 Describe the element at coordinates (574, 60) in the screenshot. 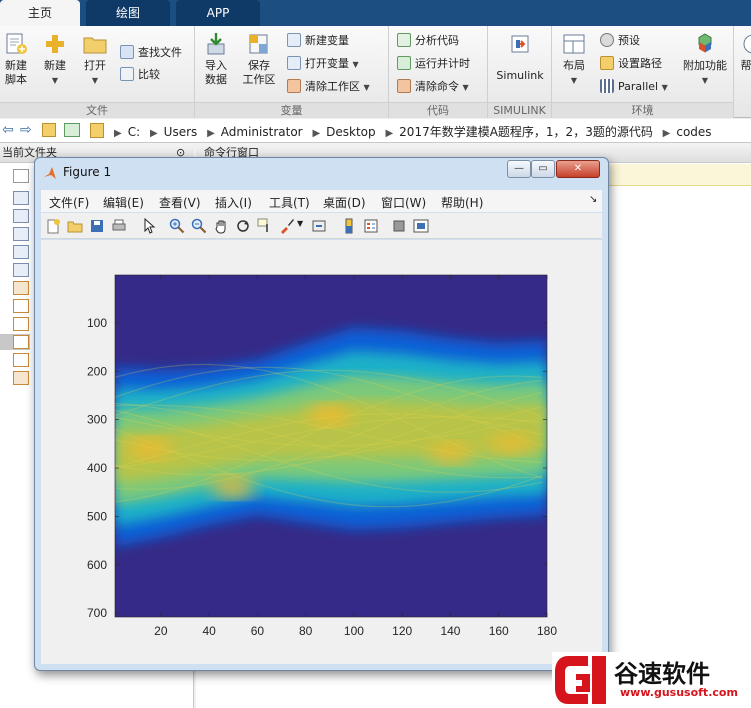

I see `layout-button: 布局 ▼` at that location.